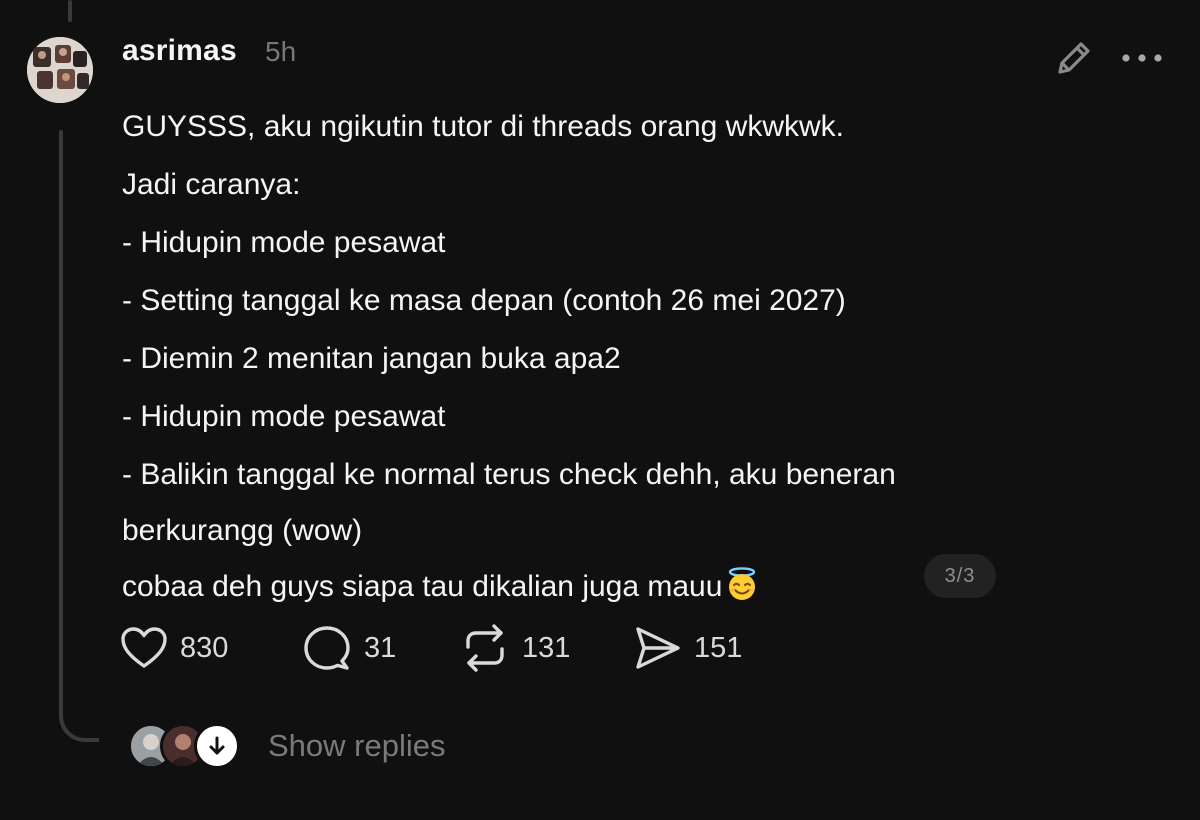  I want to click on post-timestamp: 5h, so click(281, 51).